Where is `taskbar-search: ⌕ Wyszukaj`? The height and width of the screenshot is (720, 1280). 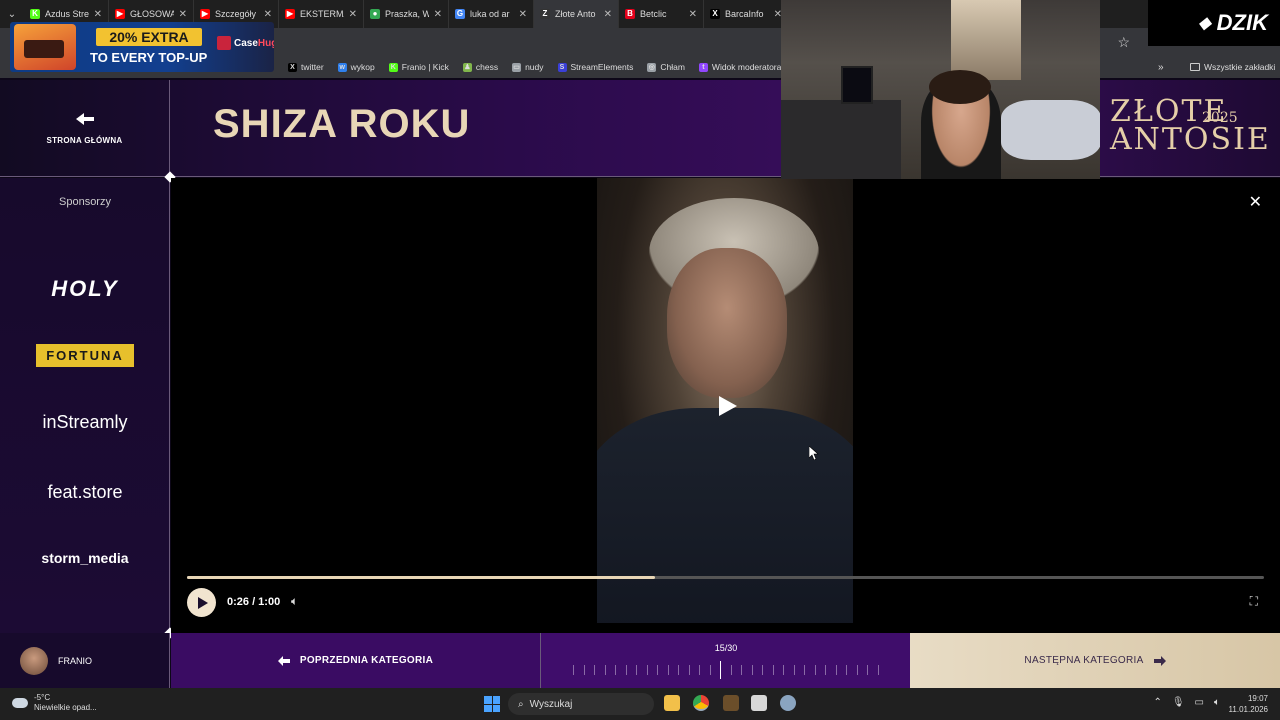
taskbar-search: ⌕ Wyszukaj is located at coordinates (581, 704).